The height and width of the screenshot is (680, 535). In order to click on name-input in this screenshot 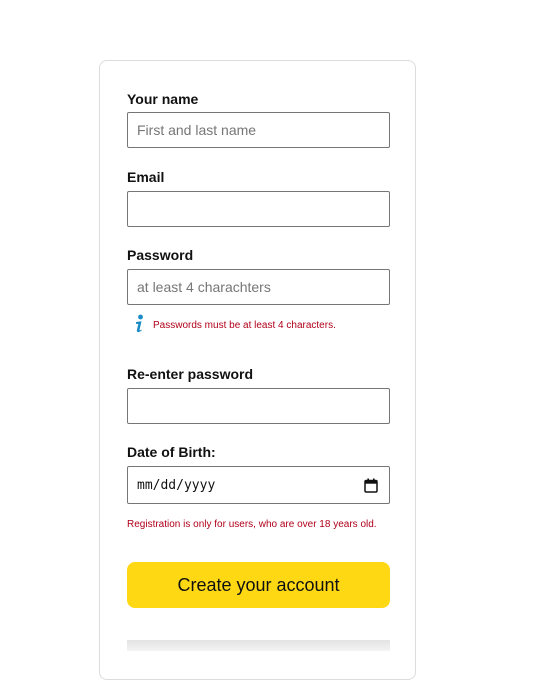, I will do `click(258, 130)`.